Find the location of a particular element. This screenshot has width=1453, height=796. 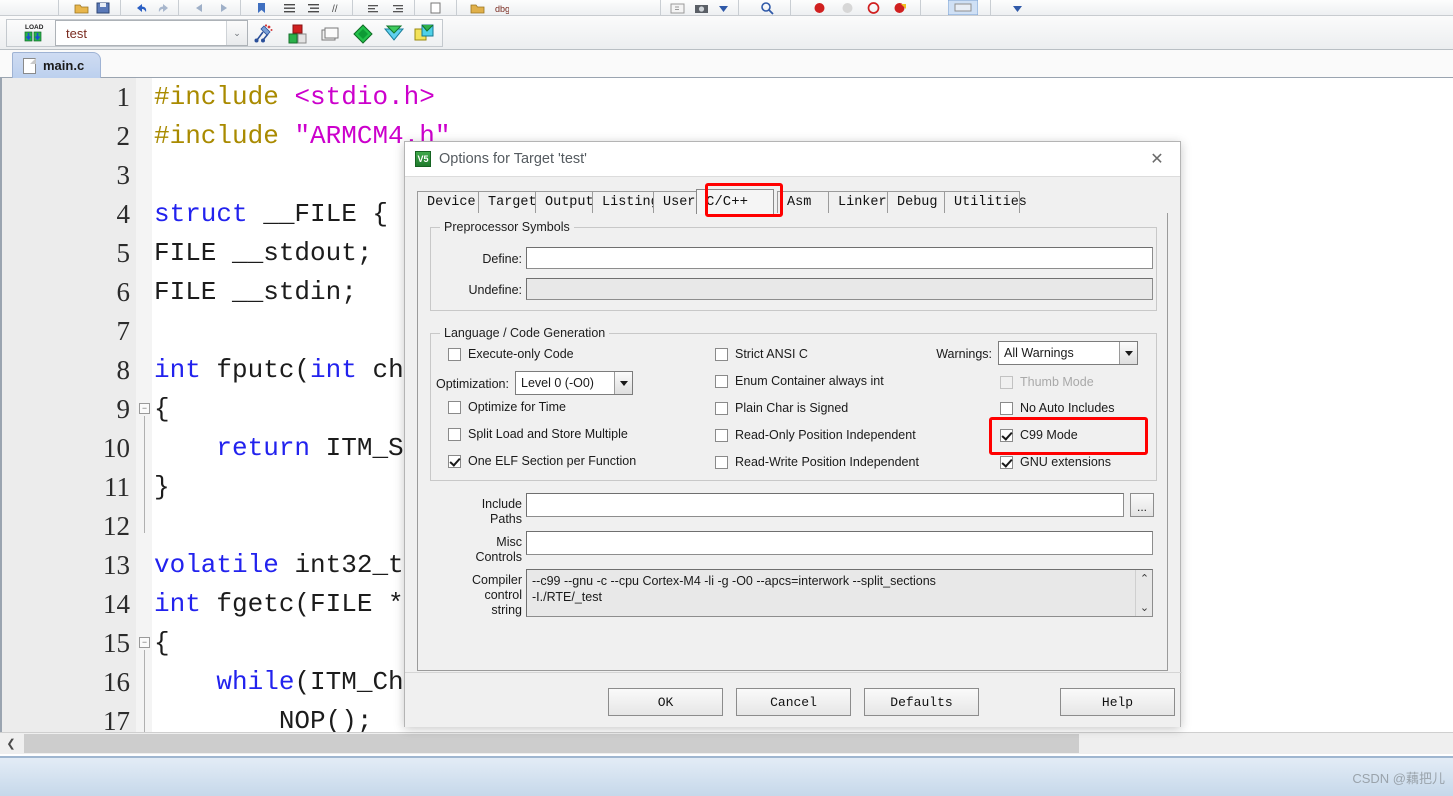

document-tab-main-c: main.c is located at coordinates (57, 65).